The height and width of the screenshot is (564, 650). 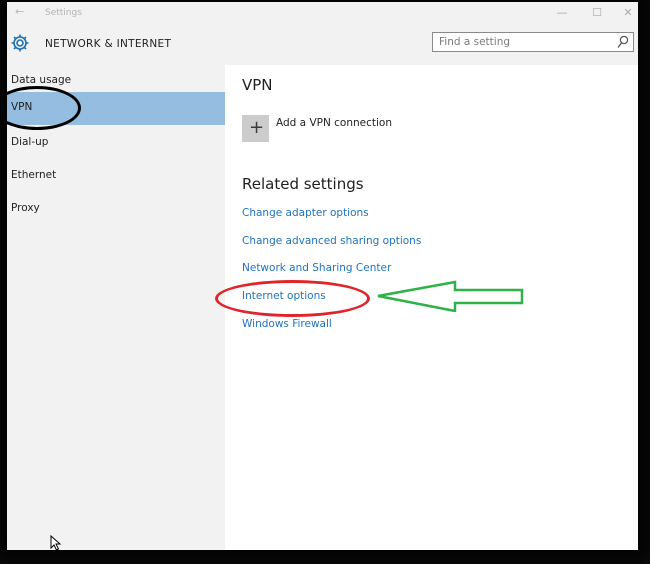 I want to click on sidebar-item-label: Proxy, so click(x=25, y=208).